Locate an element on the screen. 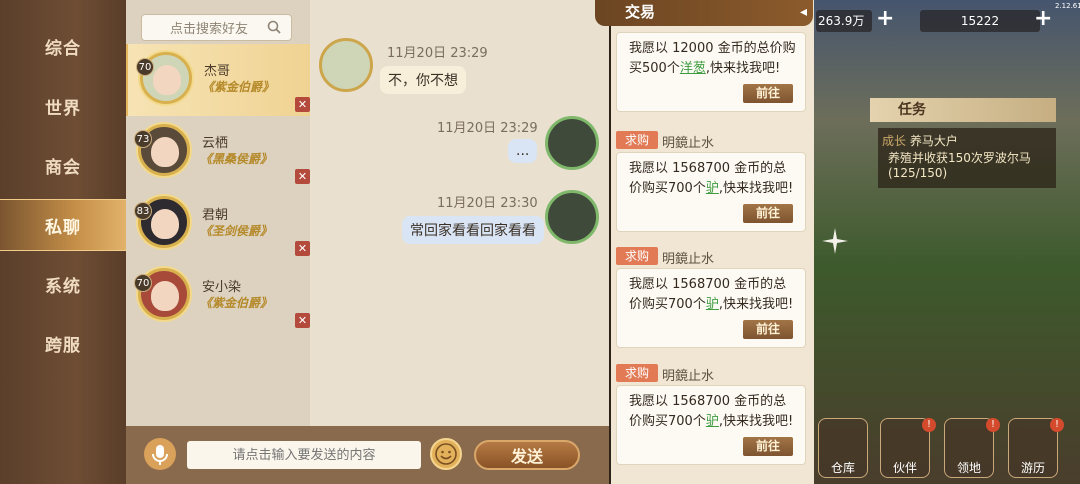 The width and height of the screenshot is (1080, 484). task-box: 成长 养马大户 养殖并收获150次罗波尔马(125/150) is located at coordinates (967, 158).